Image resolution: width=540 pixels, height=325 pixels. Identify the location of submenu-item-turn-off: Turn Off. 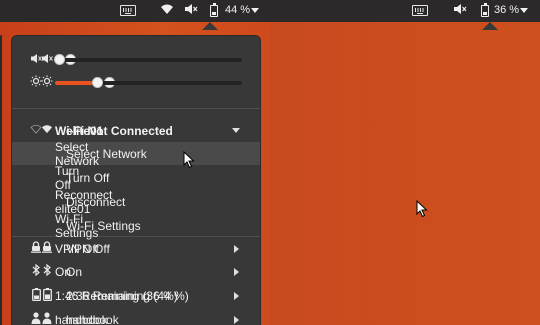
(136, 177).